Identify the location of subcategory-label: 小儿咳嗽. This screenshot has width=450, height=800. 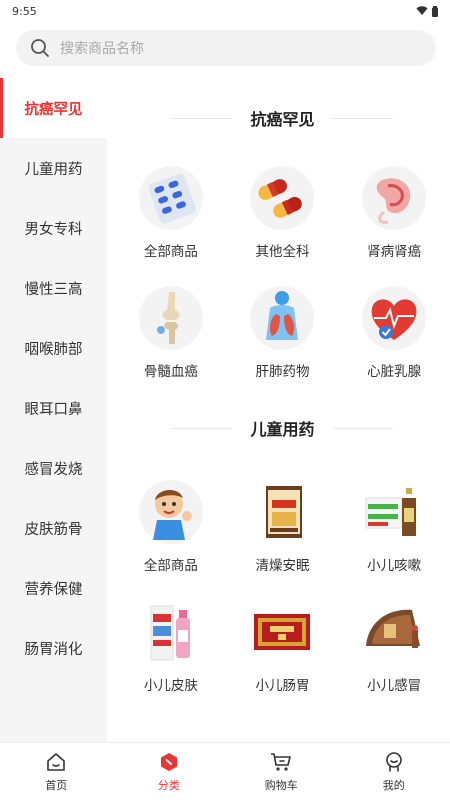
(394, 566).